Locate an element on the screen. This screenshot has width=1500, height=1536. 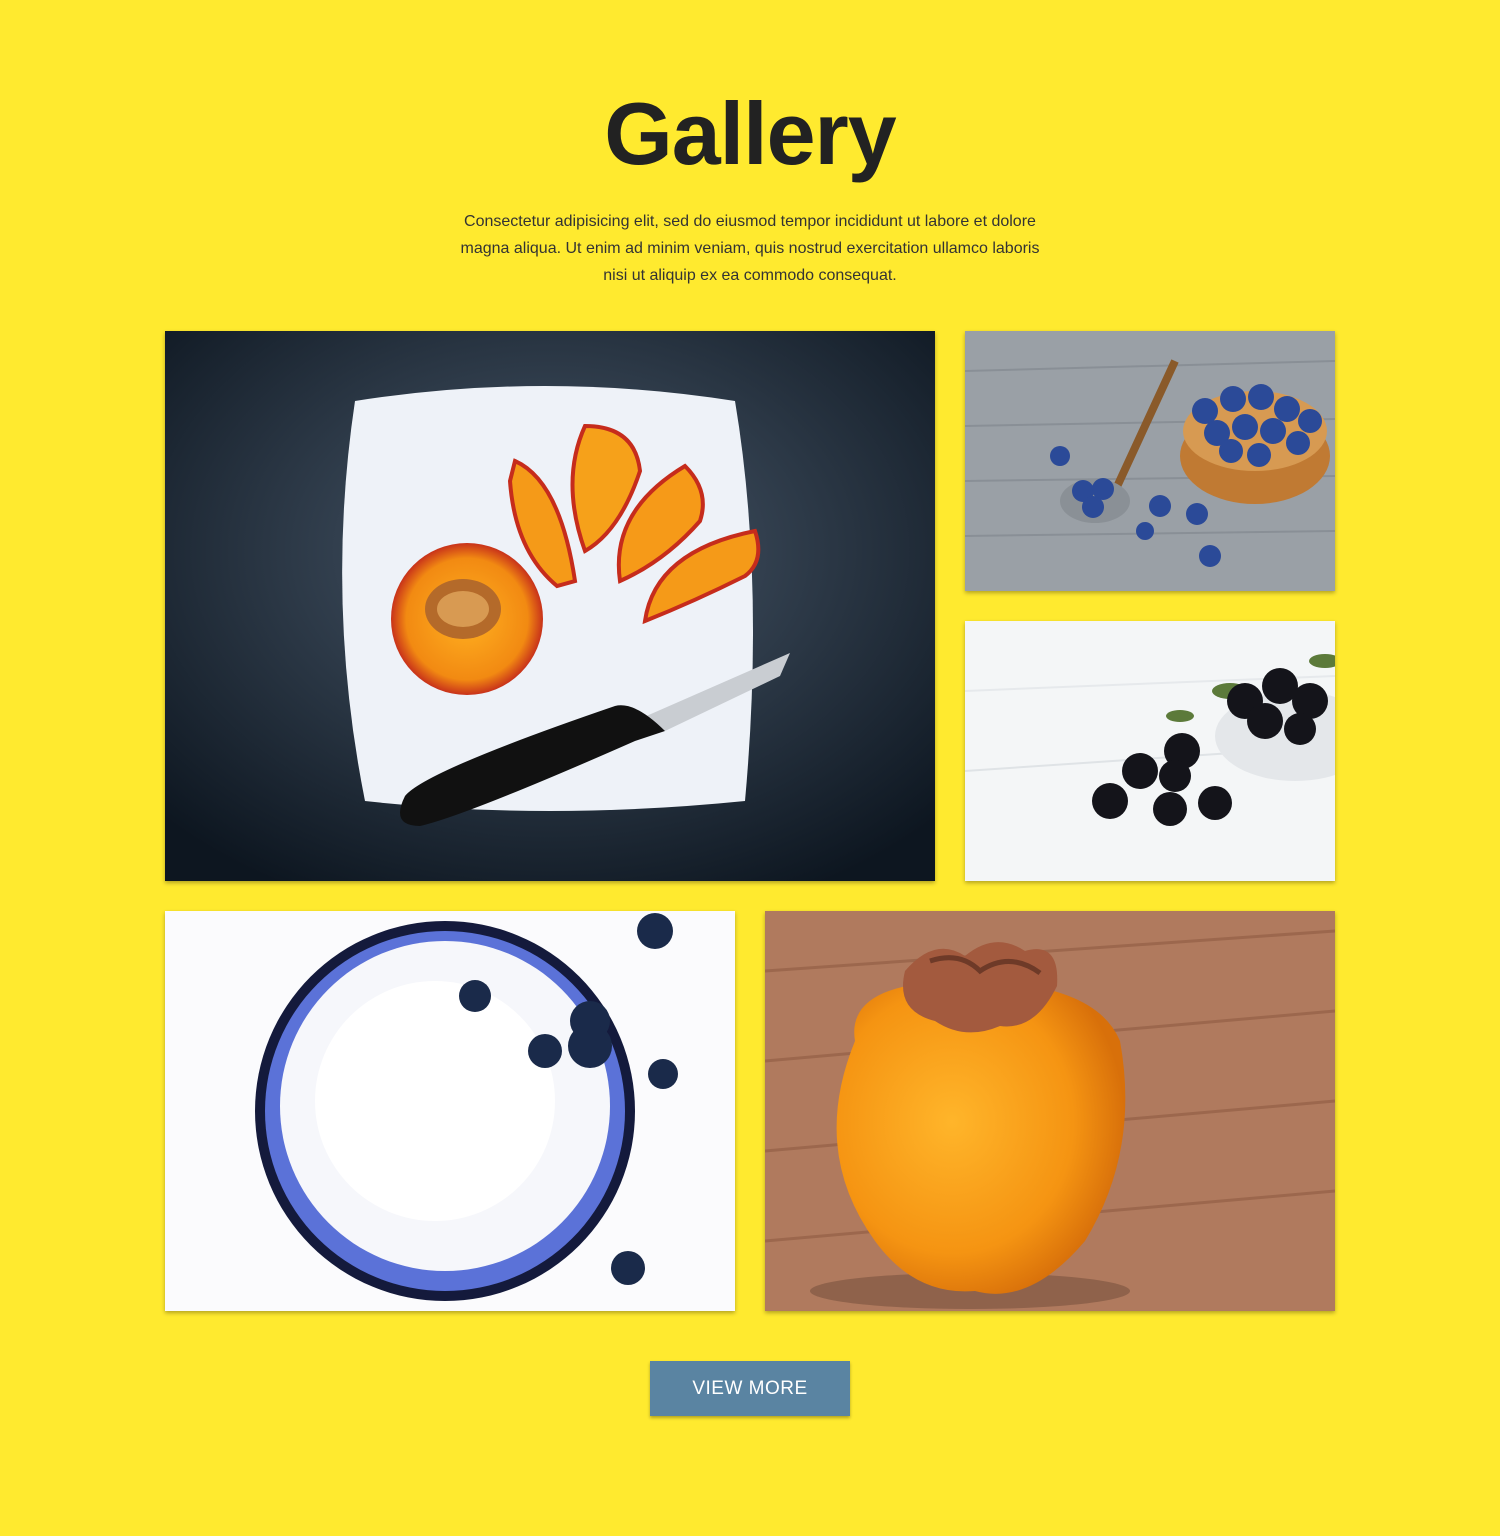
blackberries-photo is located at coordinates (1150, 751).